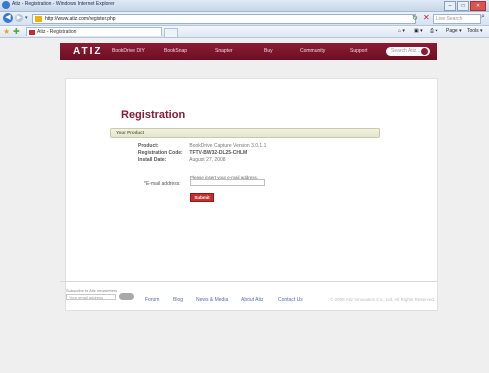 This screenshot has height=373, width=489. I want to click on address-url: http://www.atiz.com/register.php, so click(80, 19).